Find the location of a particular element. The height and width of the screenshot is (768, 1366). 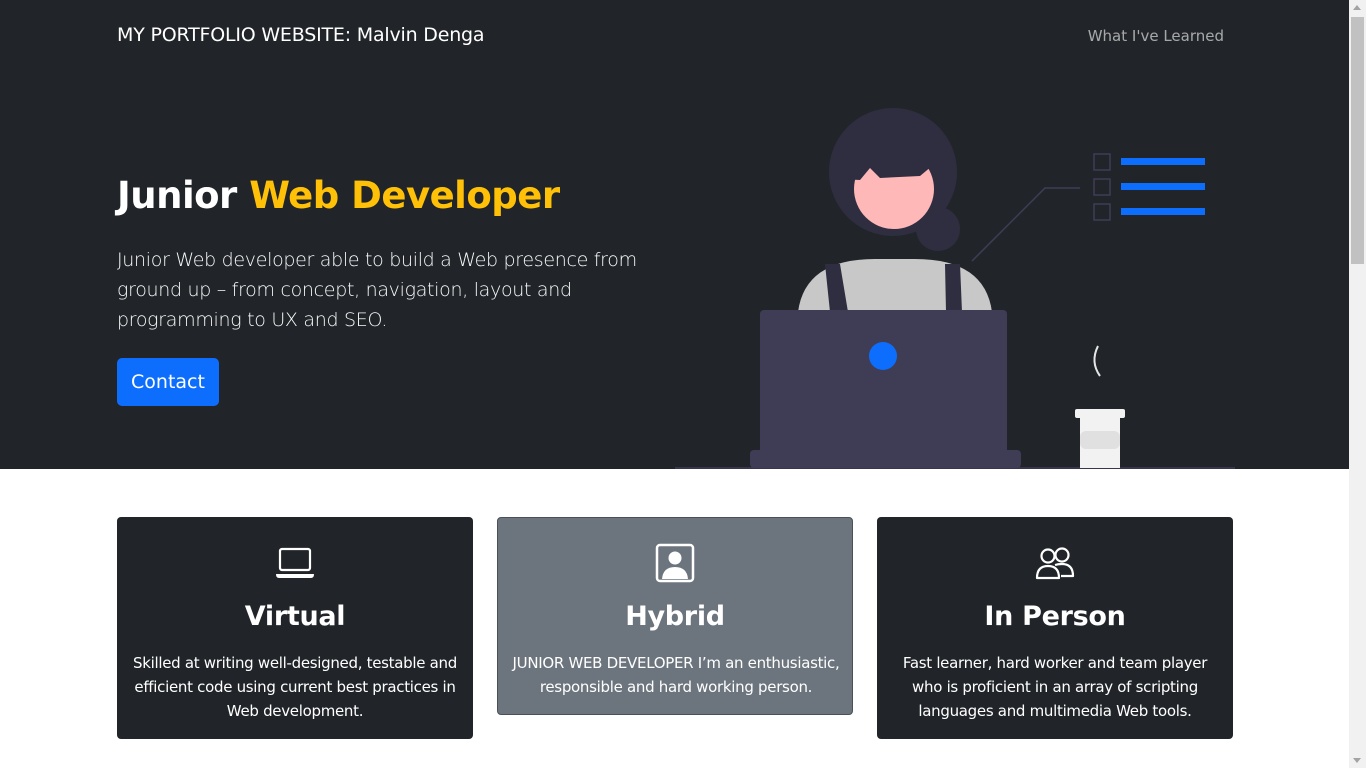

hero-title: Junior Web Developer is located at coordinates (338, 195).